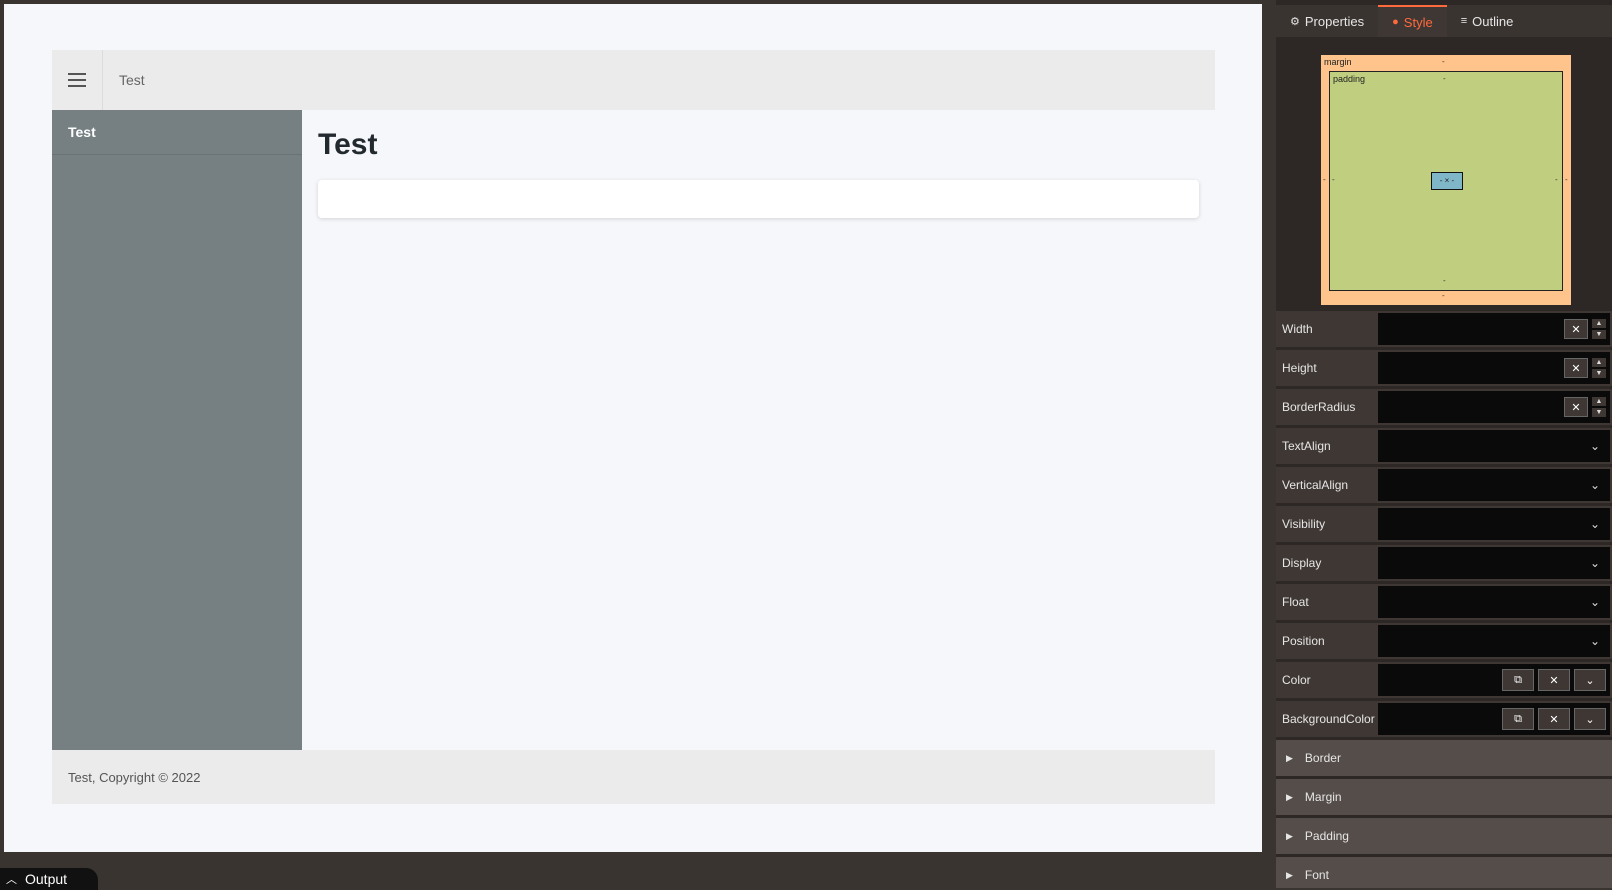  Describe the element at coordinates (1493, 21) in the screenshot. I see `tab-label: Outline` at that location.